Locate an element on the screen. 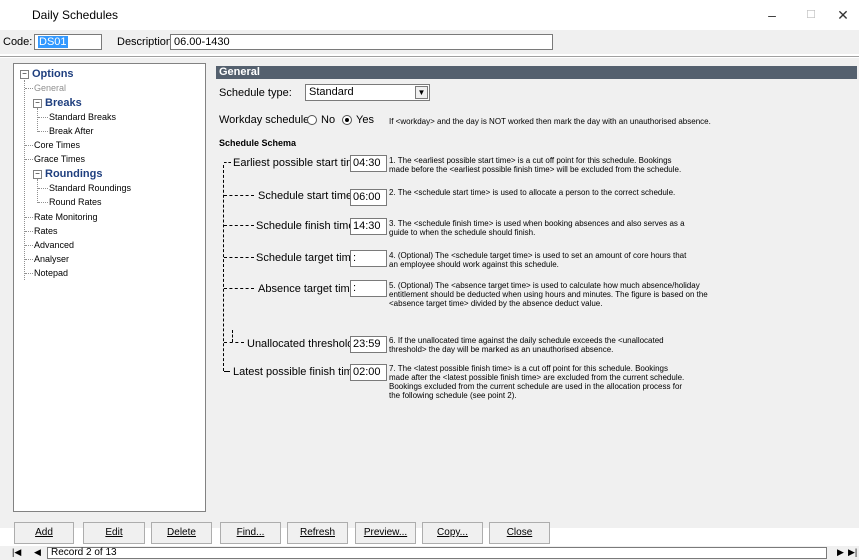 This screenshot has width=859, height=560. tree-item-standard-roundings: Standard Roundings is located at coordinates (90, 188).